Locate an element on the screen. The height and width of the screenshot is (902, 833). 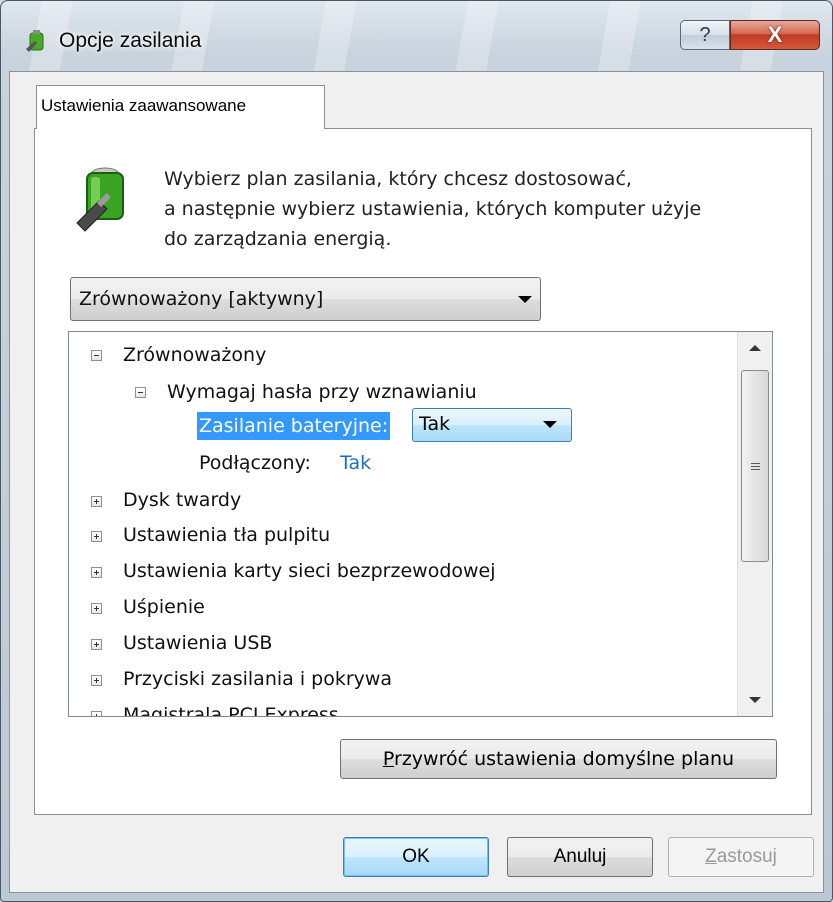
tree-scrollbar is located at coordinates (754, 524).